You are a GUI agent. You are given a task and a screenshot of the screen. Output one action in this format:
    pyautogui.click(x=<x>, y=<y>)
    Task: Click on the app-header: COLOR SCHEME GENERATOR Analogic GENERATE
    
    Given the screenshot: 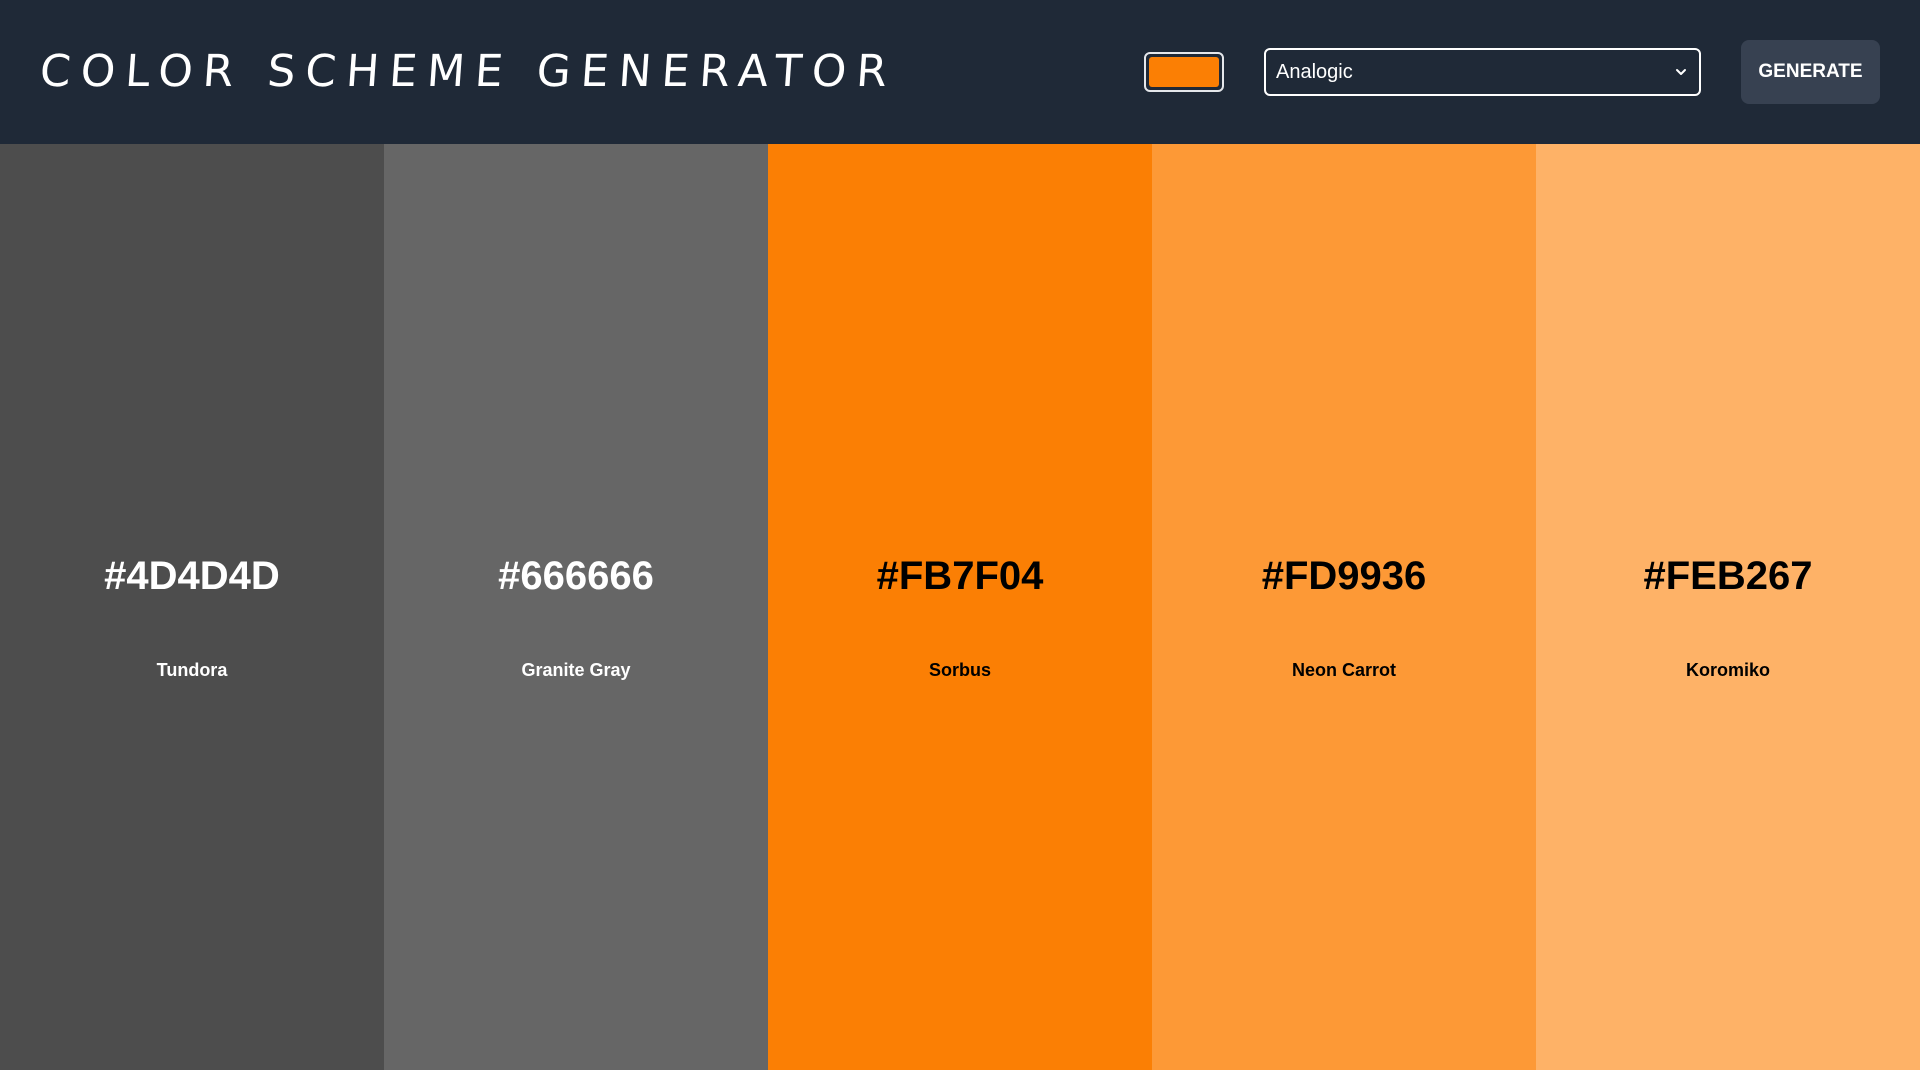 What is the action you would take?
    pyautogui.click(x=960, y=72)
    